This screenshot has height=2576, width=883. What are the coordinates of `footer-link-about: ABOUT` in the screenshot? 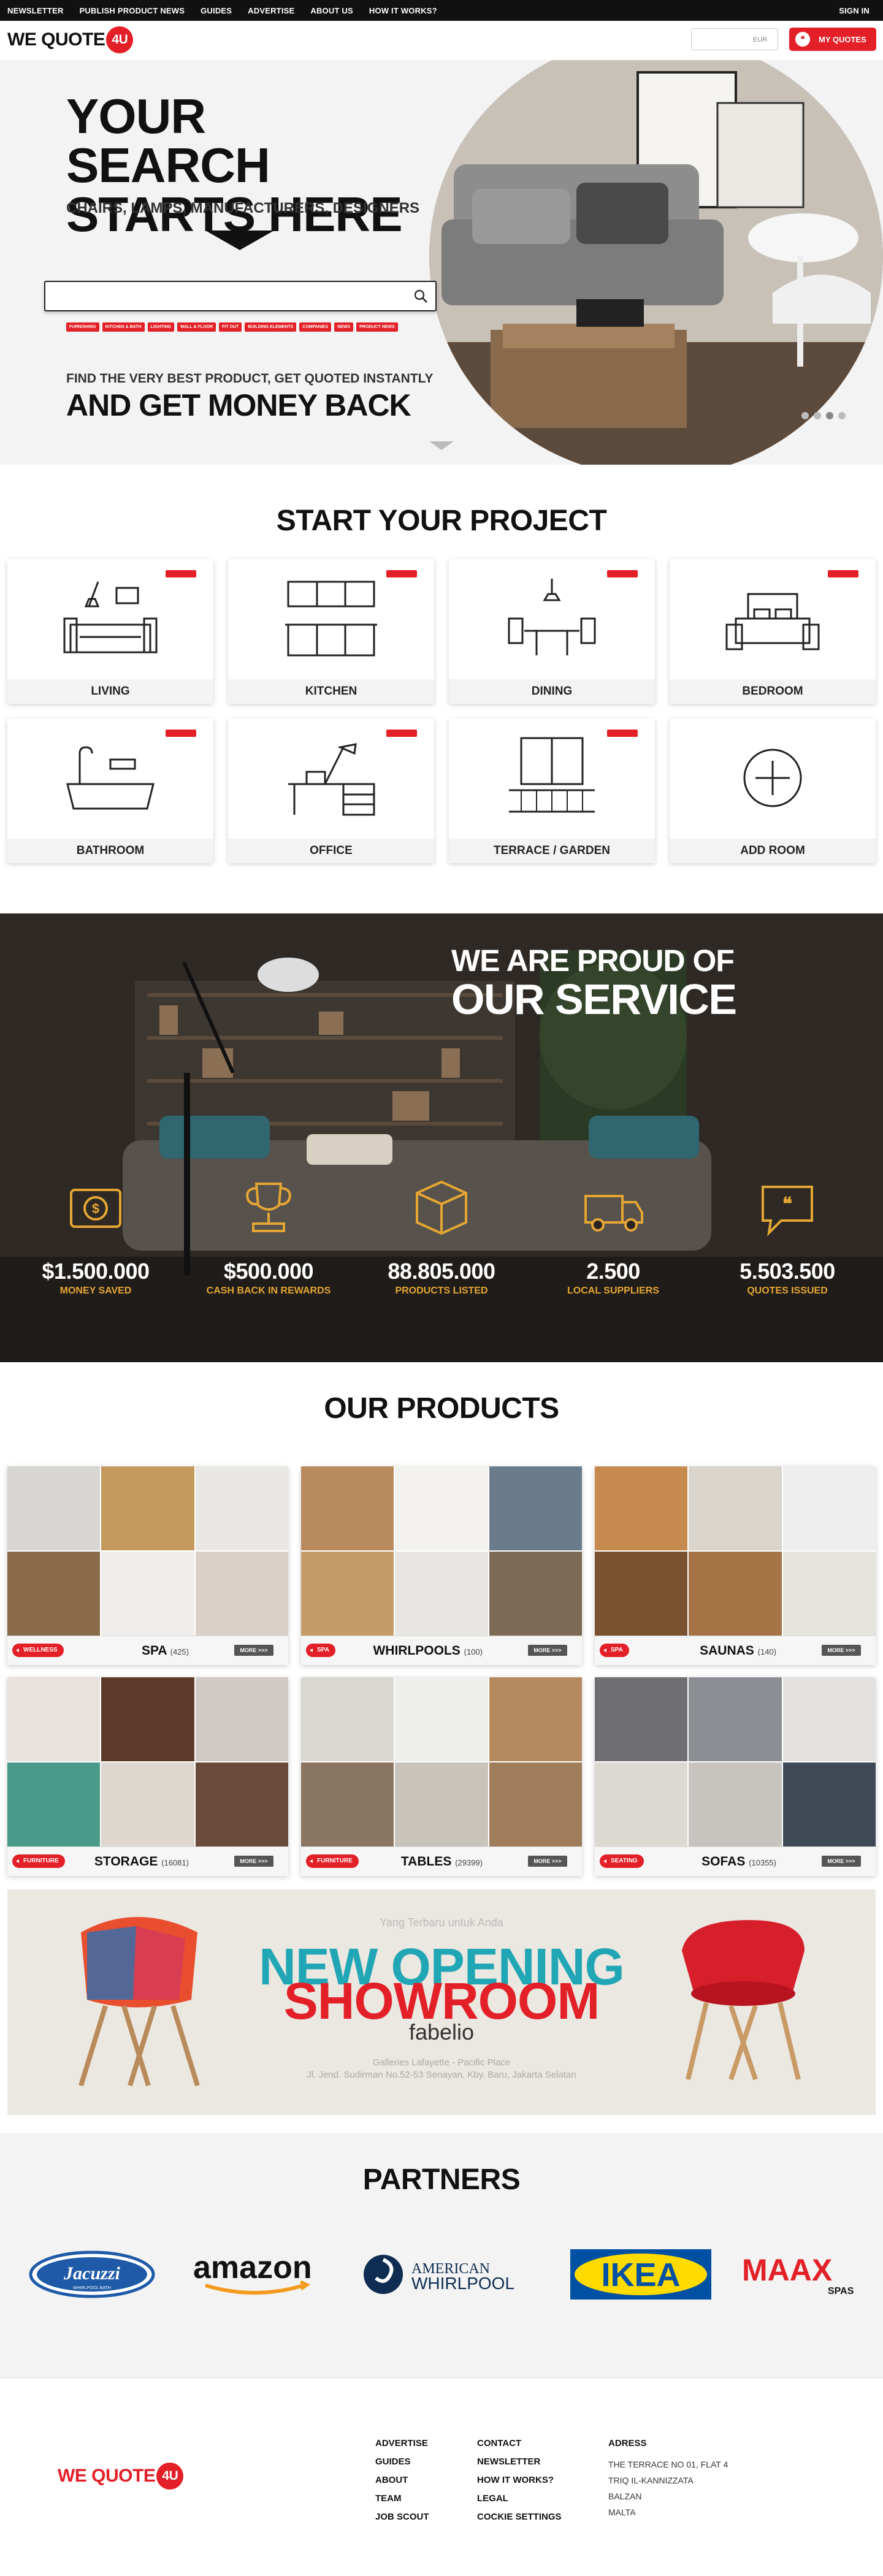 It's located at (402, 2480).